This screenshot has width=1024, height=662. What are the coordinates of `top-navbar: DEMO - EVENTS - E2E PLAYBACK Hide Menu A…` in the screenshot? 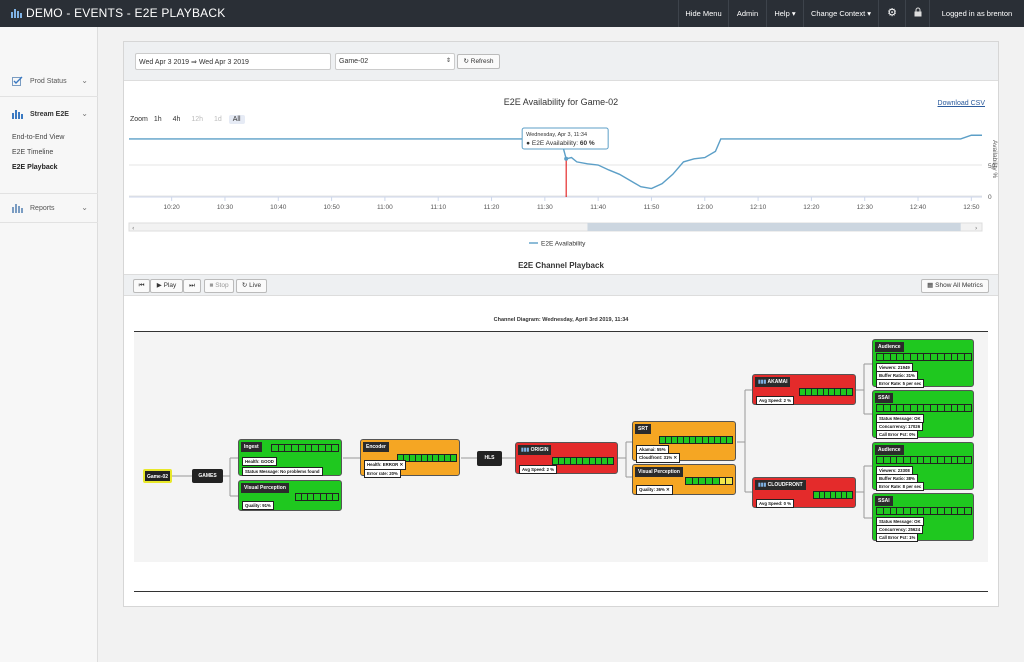 It's located at (512, 13).